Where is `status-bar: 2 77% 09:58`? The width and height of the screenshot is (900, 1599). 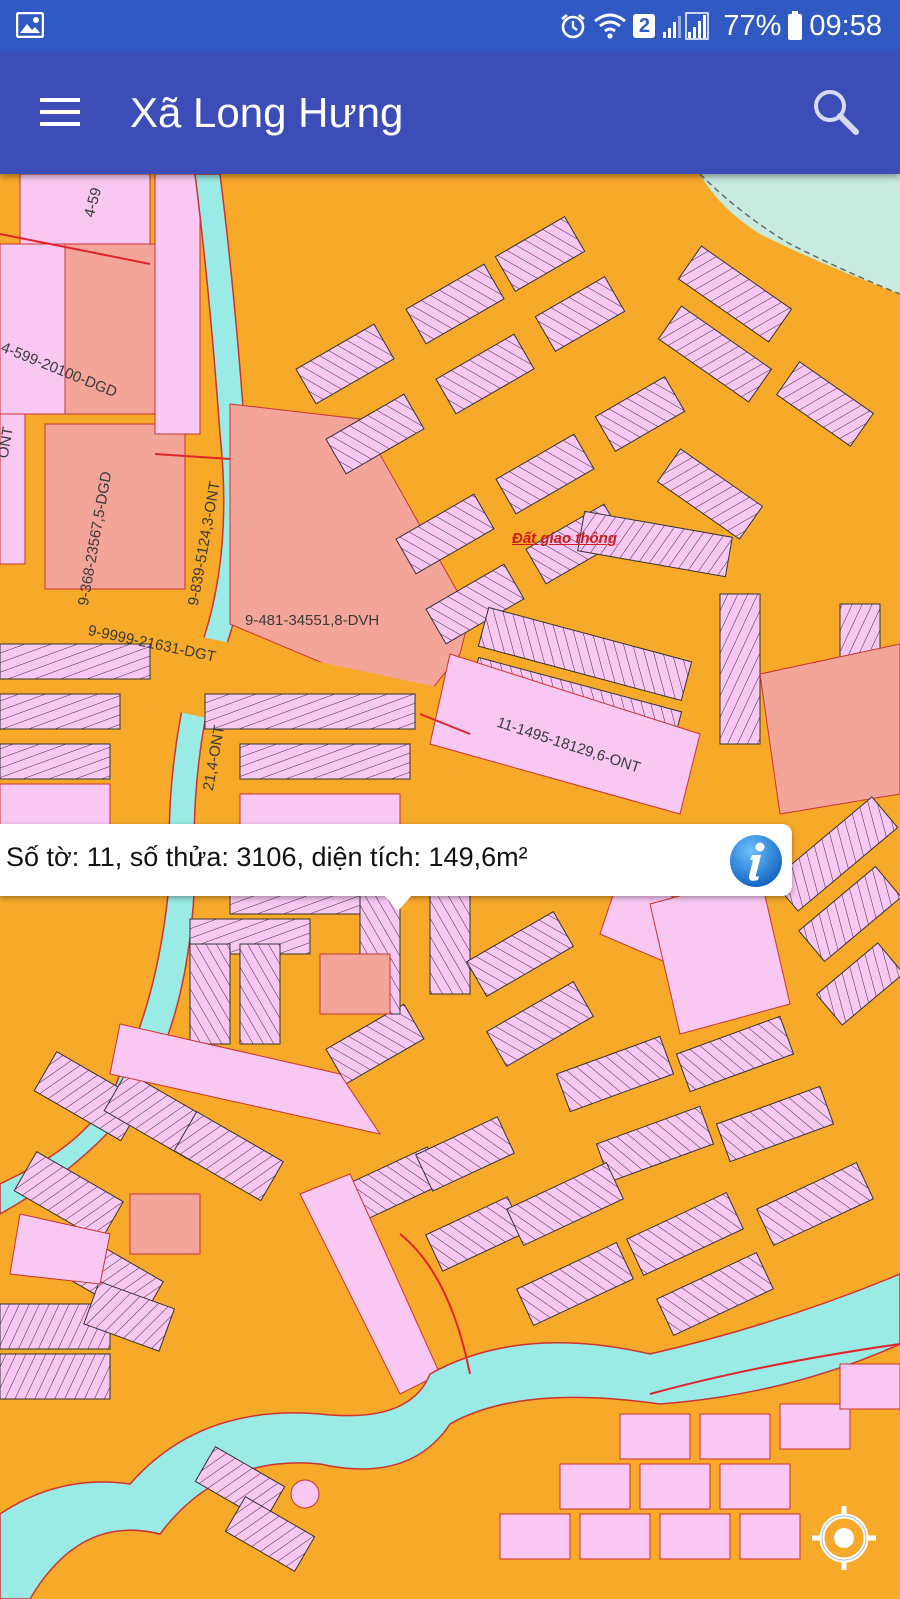 status-bar: 2 77% 09:58 is located at coordinates (450, 26).